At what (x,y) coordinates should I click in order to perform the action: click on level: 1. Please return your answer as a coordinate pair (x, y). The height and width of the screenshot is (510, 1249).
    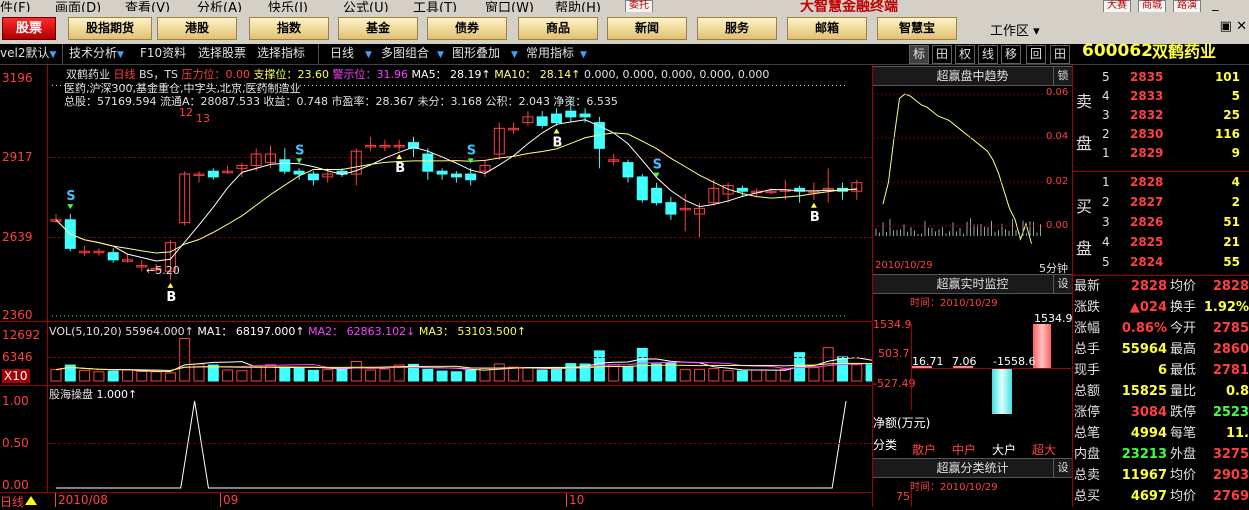
    Looking at the image, I should click on (1106, 182).